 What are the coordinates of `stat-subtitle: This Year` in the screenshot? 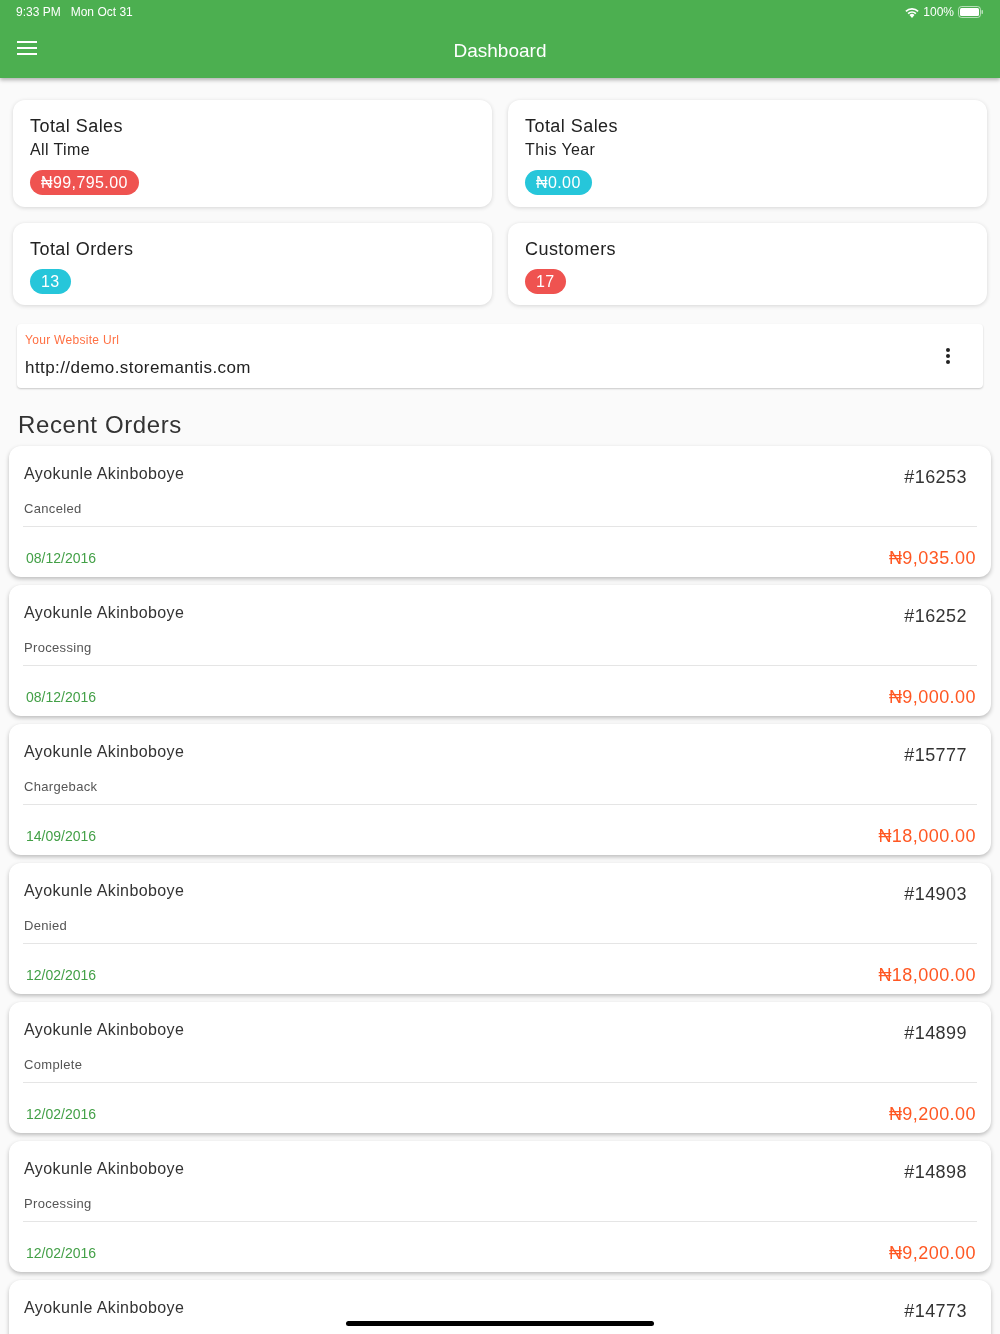 It's located at (561, 150).